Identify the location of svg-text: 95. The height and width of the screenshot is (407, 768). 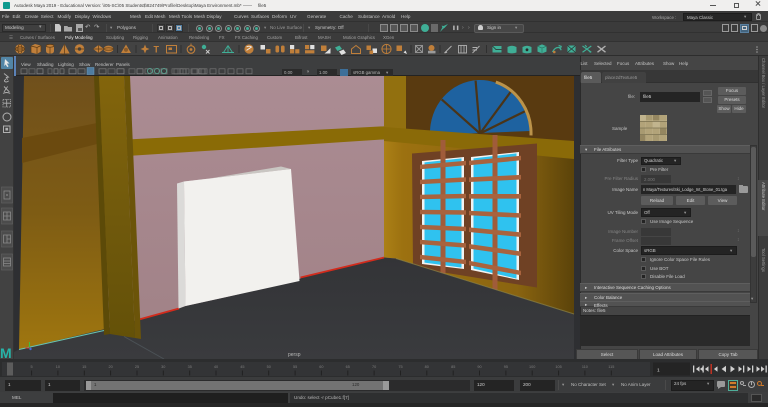
(506, 367).